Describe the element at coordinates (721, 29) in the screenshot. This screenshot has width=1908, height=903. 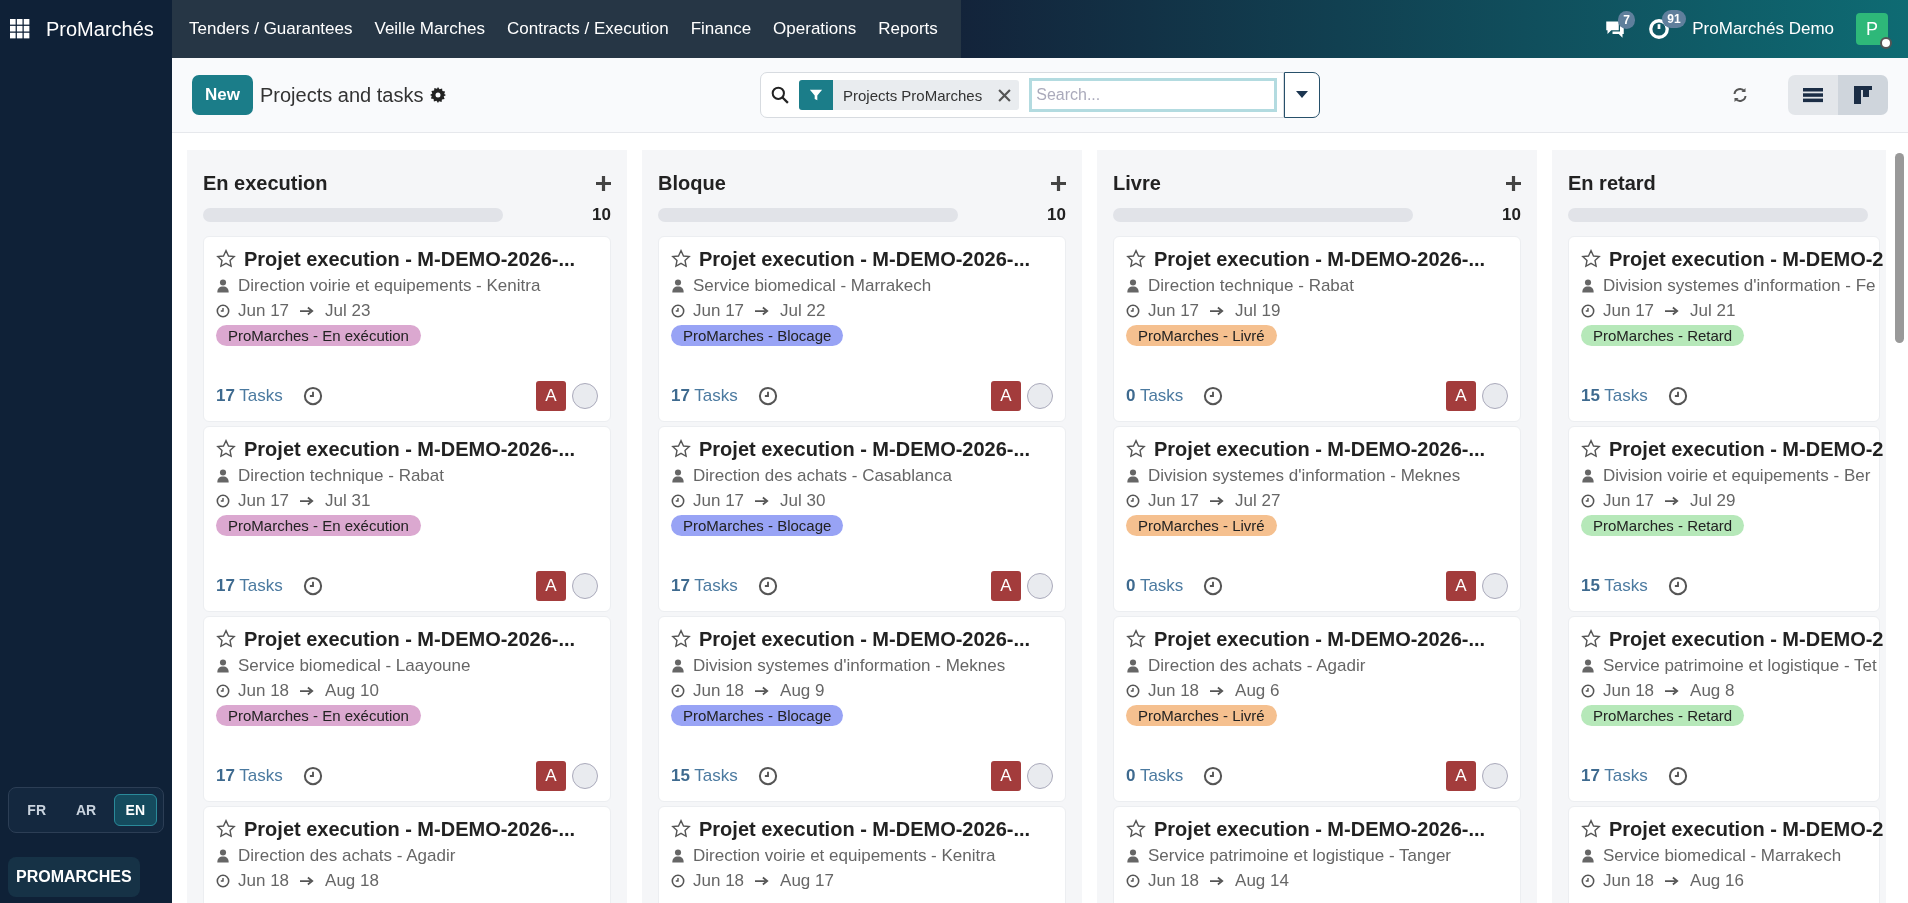
I see `menu-item: Finance` at that location.